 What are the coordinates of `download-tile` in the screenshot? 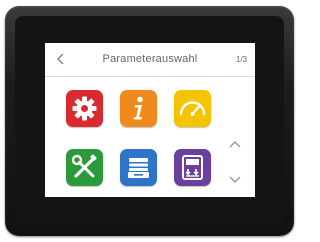 It's located at (192, 167).